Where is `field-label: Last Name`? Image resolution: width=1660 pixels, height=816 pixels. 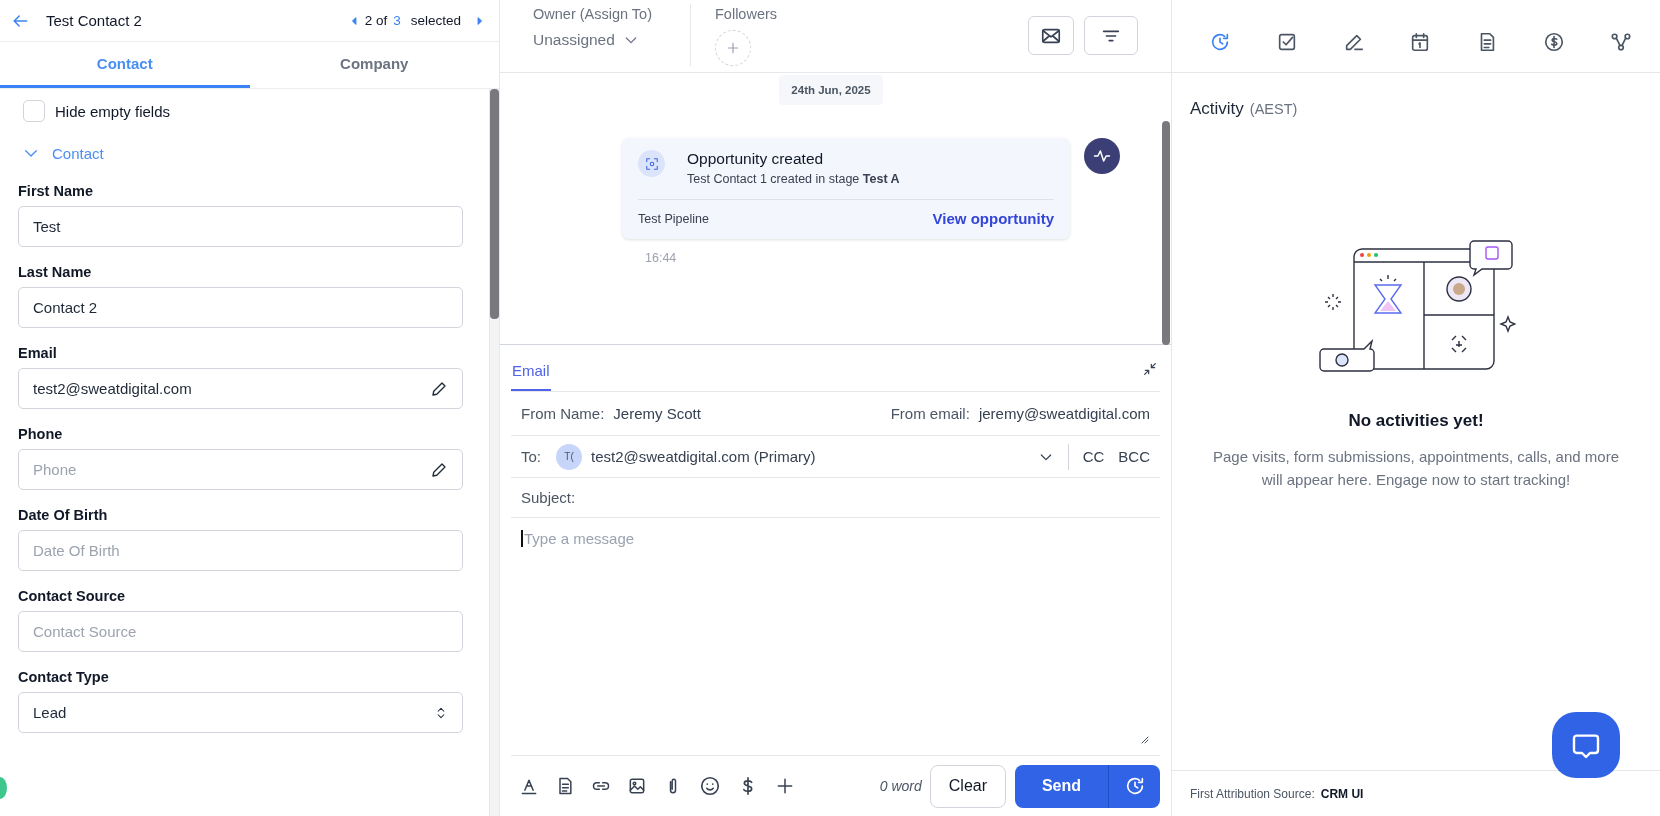 field-label: Last Name is located at coordinates (55, 272).